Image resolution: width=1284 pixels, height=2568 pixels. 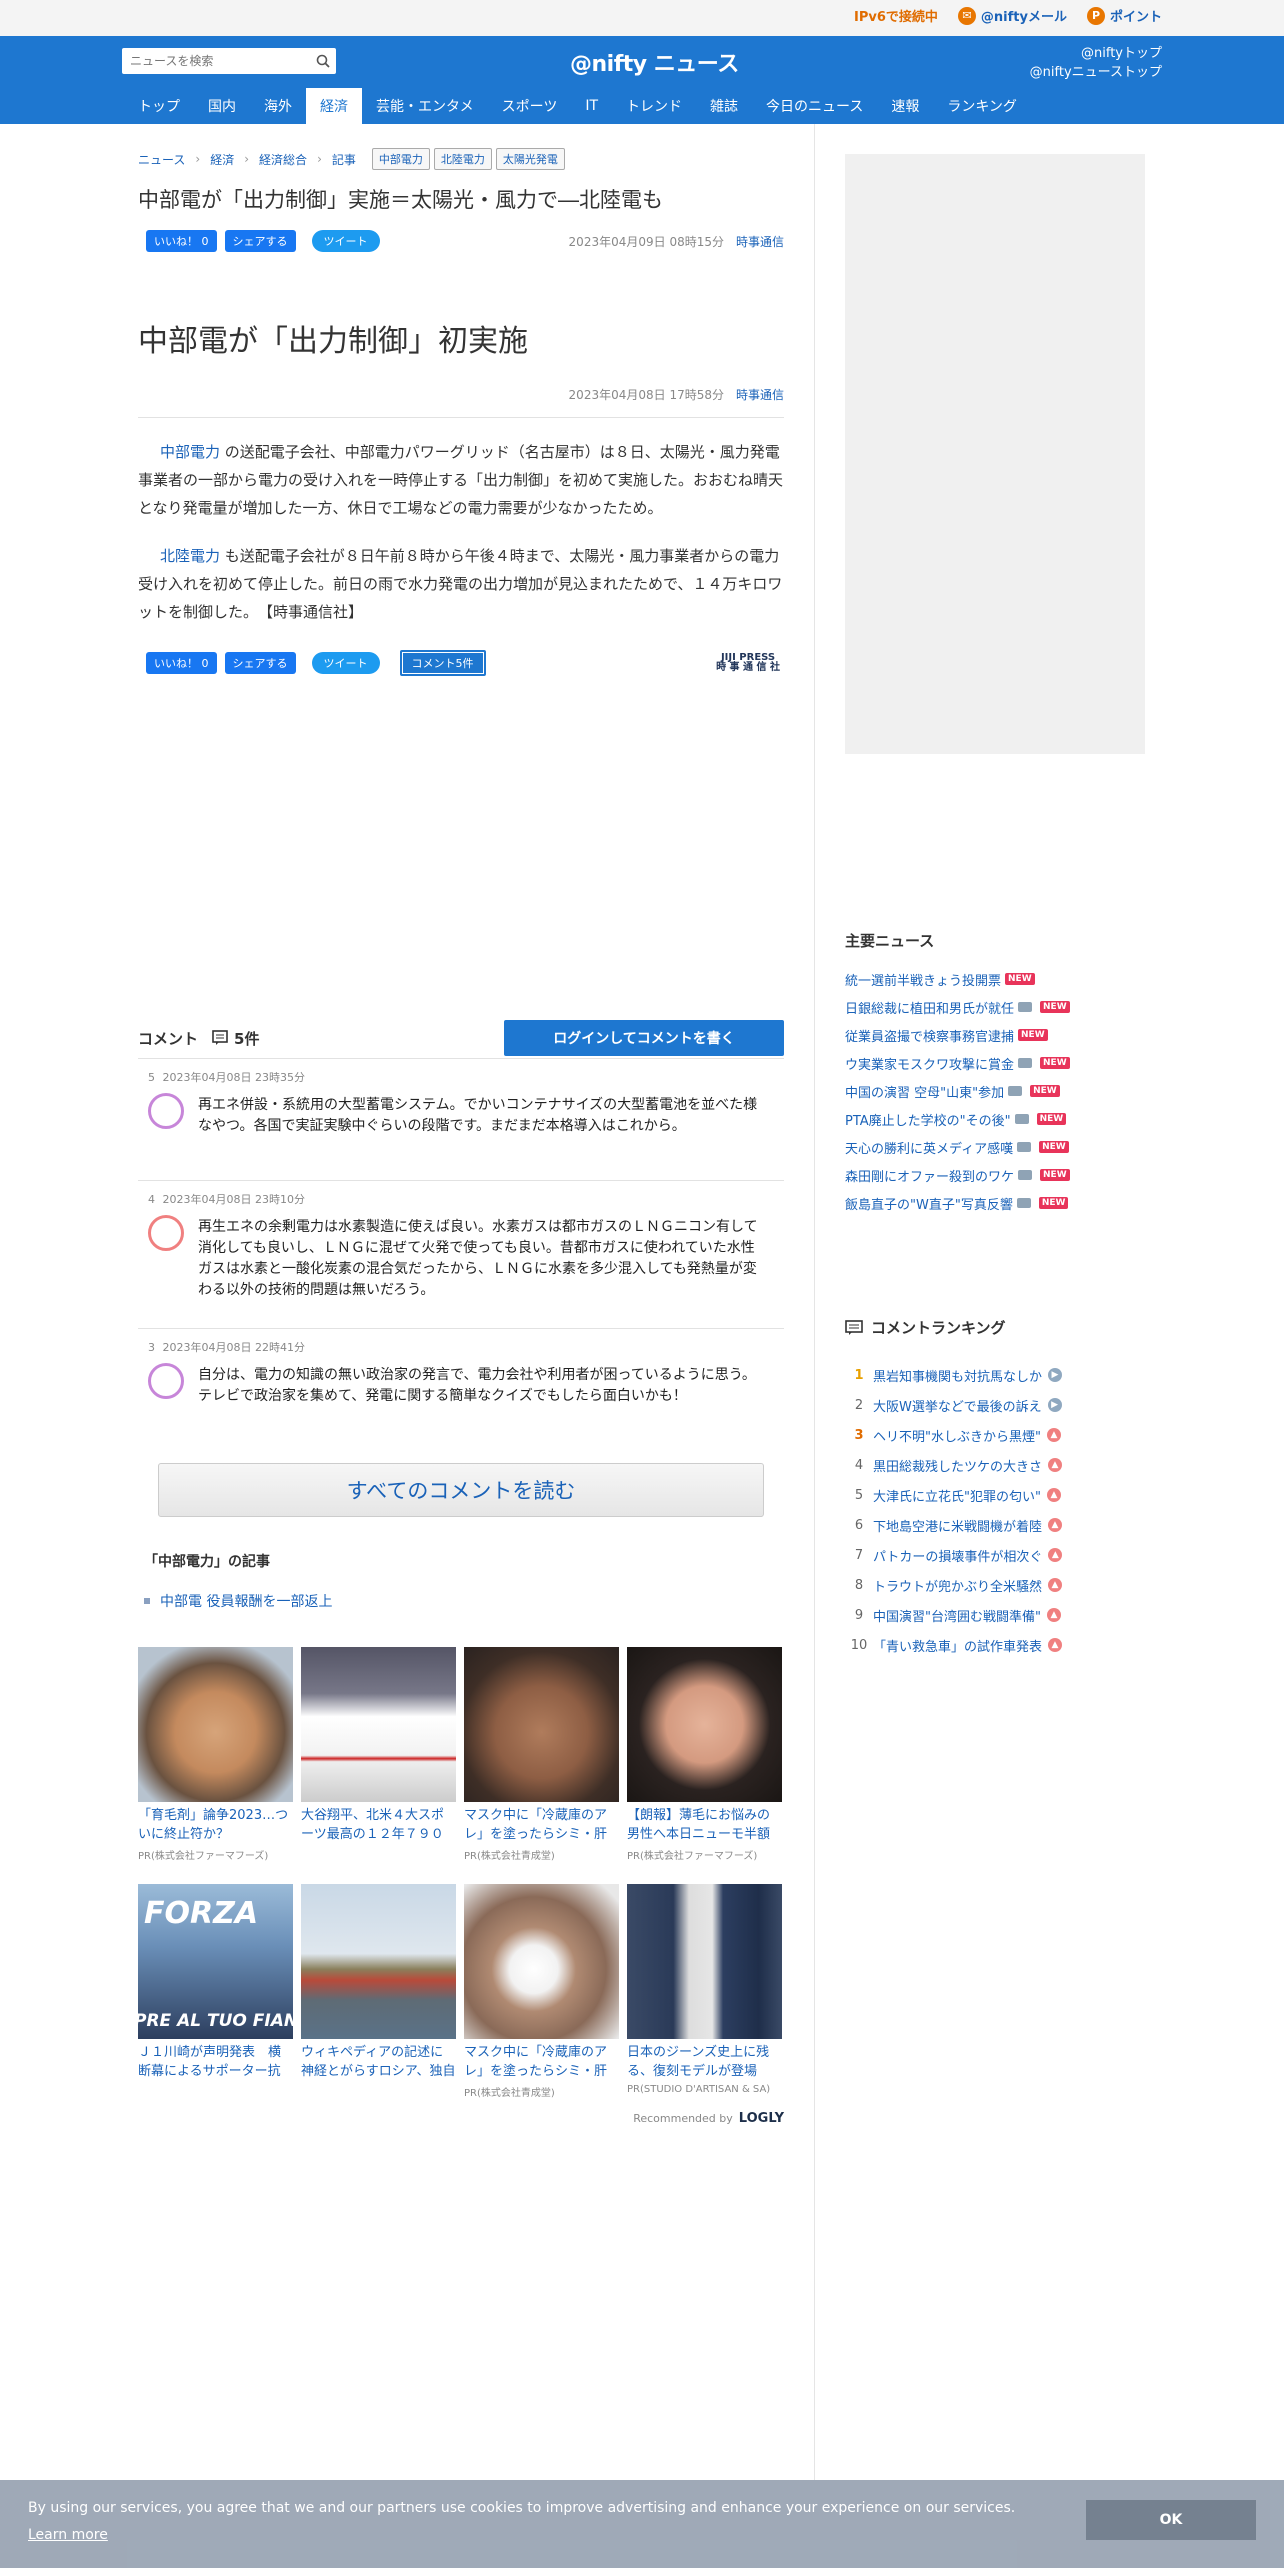 I want to click on article-source-link: 時事通信, so click(x=760, y=395).